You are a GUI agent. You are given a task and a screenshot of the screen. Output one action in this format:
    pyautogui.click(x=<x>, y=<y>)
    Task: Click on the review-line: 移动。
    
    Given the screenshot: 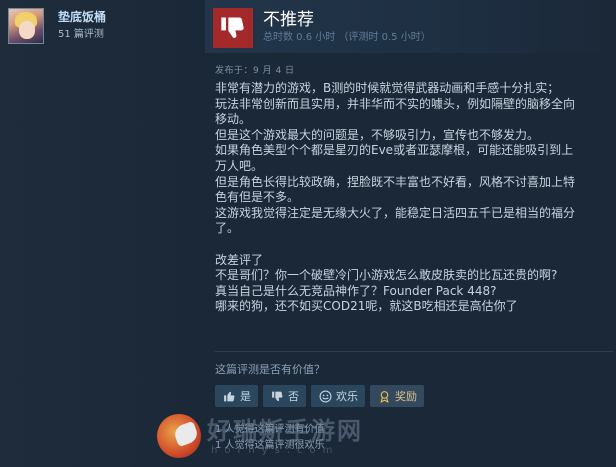 What is the action you would take?
    pyautogui.click(x=233, y=119)
    